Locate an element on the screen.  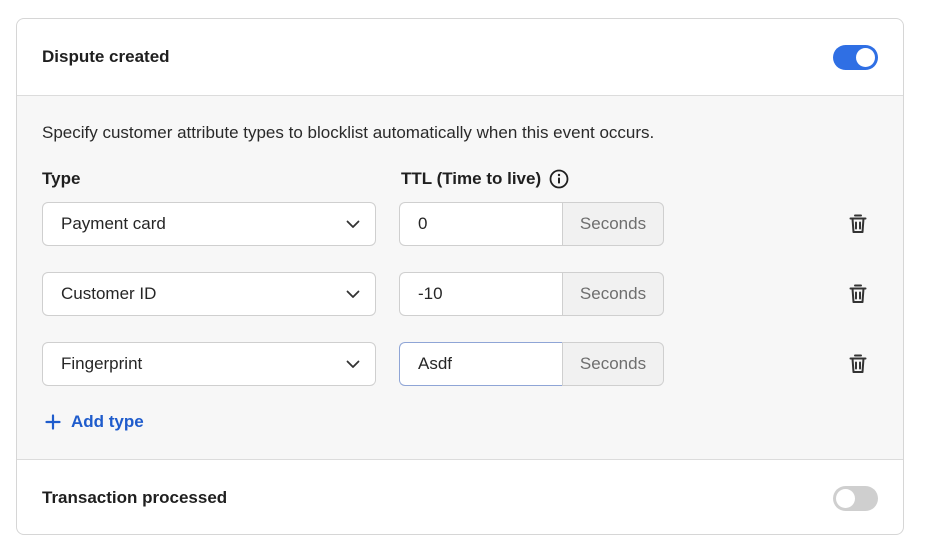
rule-row: Payment card Seconds is located at coordinates (460, 224).